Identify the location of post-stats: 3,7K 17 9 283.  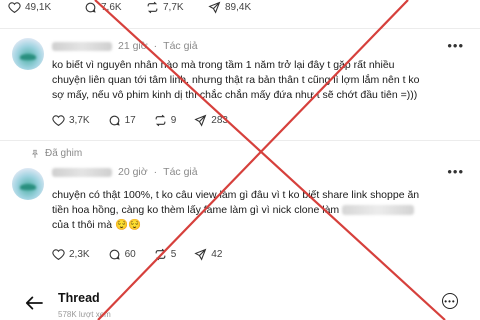
(140, 120).